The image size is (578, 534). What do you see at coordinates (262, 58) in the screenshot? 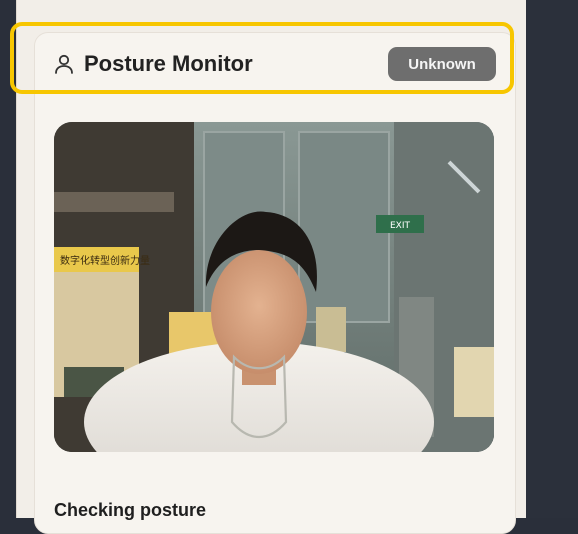
I see `header-highlight-frame` at bounding box center [262, 58].